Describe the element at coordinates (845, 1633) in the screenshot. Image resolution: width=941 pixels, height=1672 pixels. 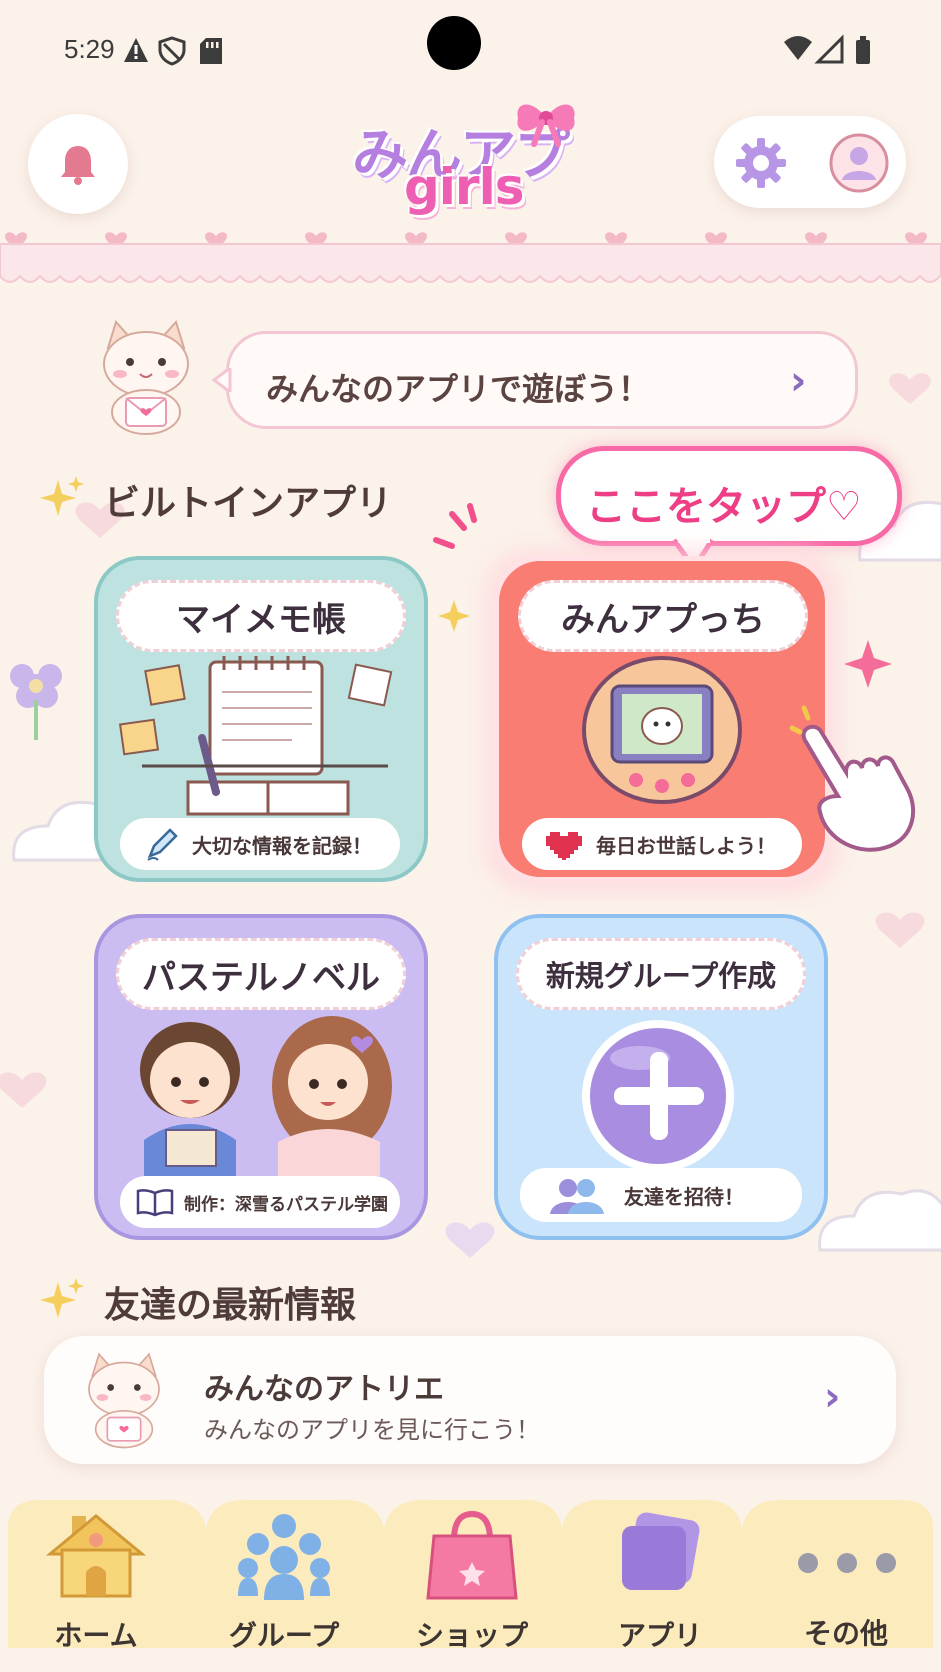
I see `nav-label-more: その他` at that location.